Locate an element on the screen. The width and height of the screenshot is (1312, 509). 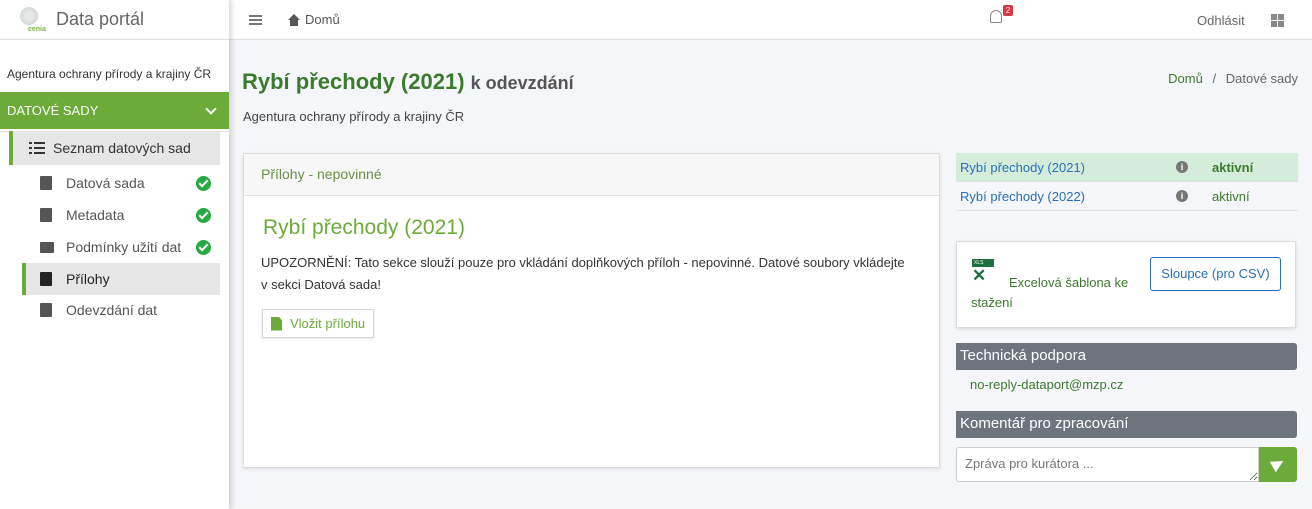
page-title: Rybí přechody (2021) k odevzdání is located at coordinates (408, 82).